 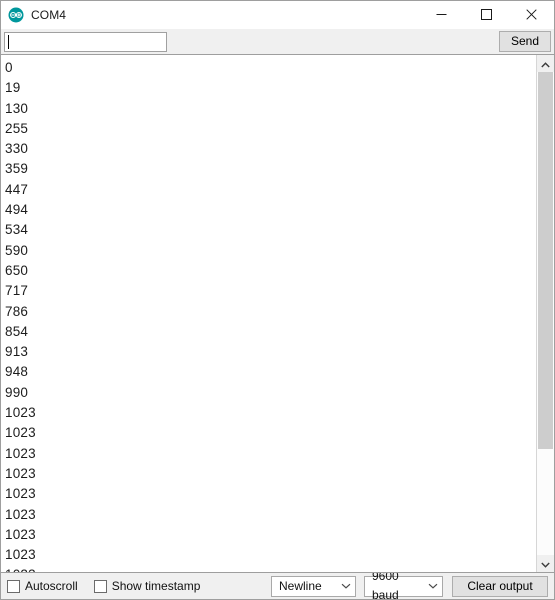 What do you see at coordinates (277, 15) in the screenshot?
I see `title-bar: COM4` at bounding box center [277, 15].